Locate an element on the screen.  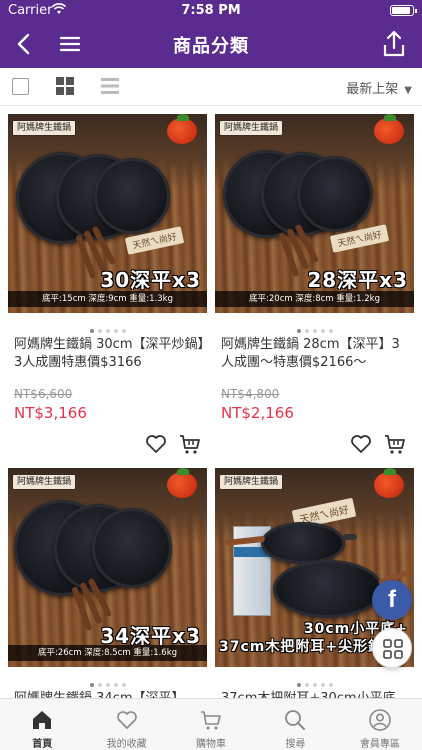
product-spec: 底平:26cm 深度:8.5cm 重量:1.6kg is located at coordinates (107, 653).